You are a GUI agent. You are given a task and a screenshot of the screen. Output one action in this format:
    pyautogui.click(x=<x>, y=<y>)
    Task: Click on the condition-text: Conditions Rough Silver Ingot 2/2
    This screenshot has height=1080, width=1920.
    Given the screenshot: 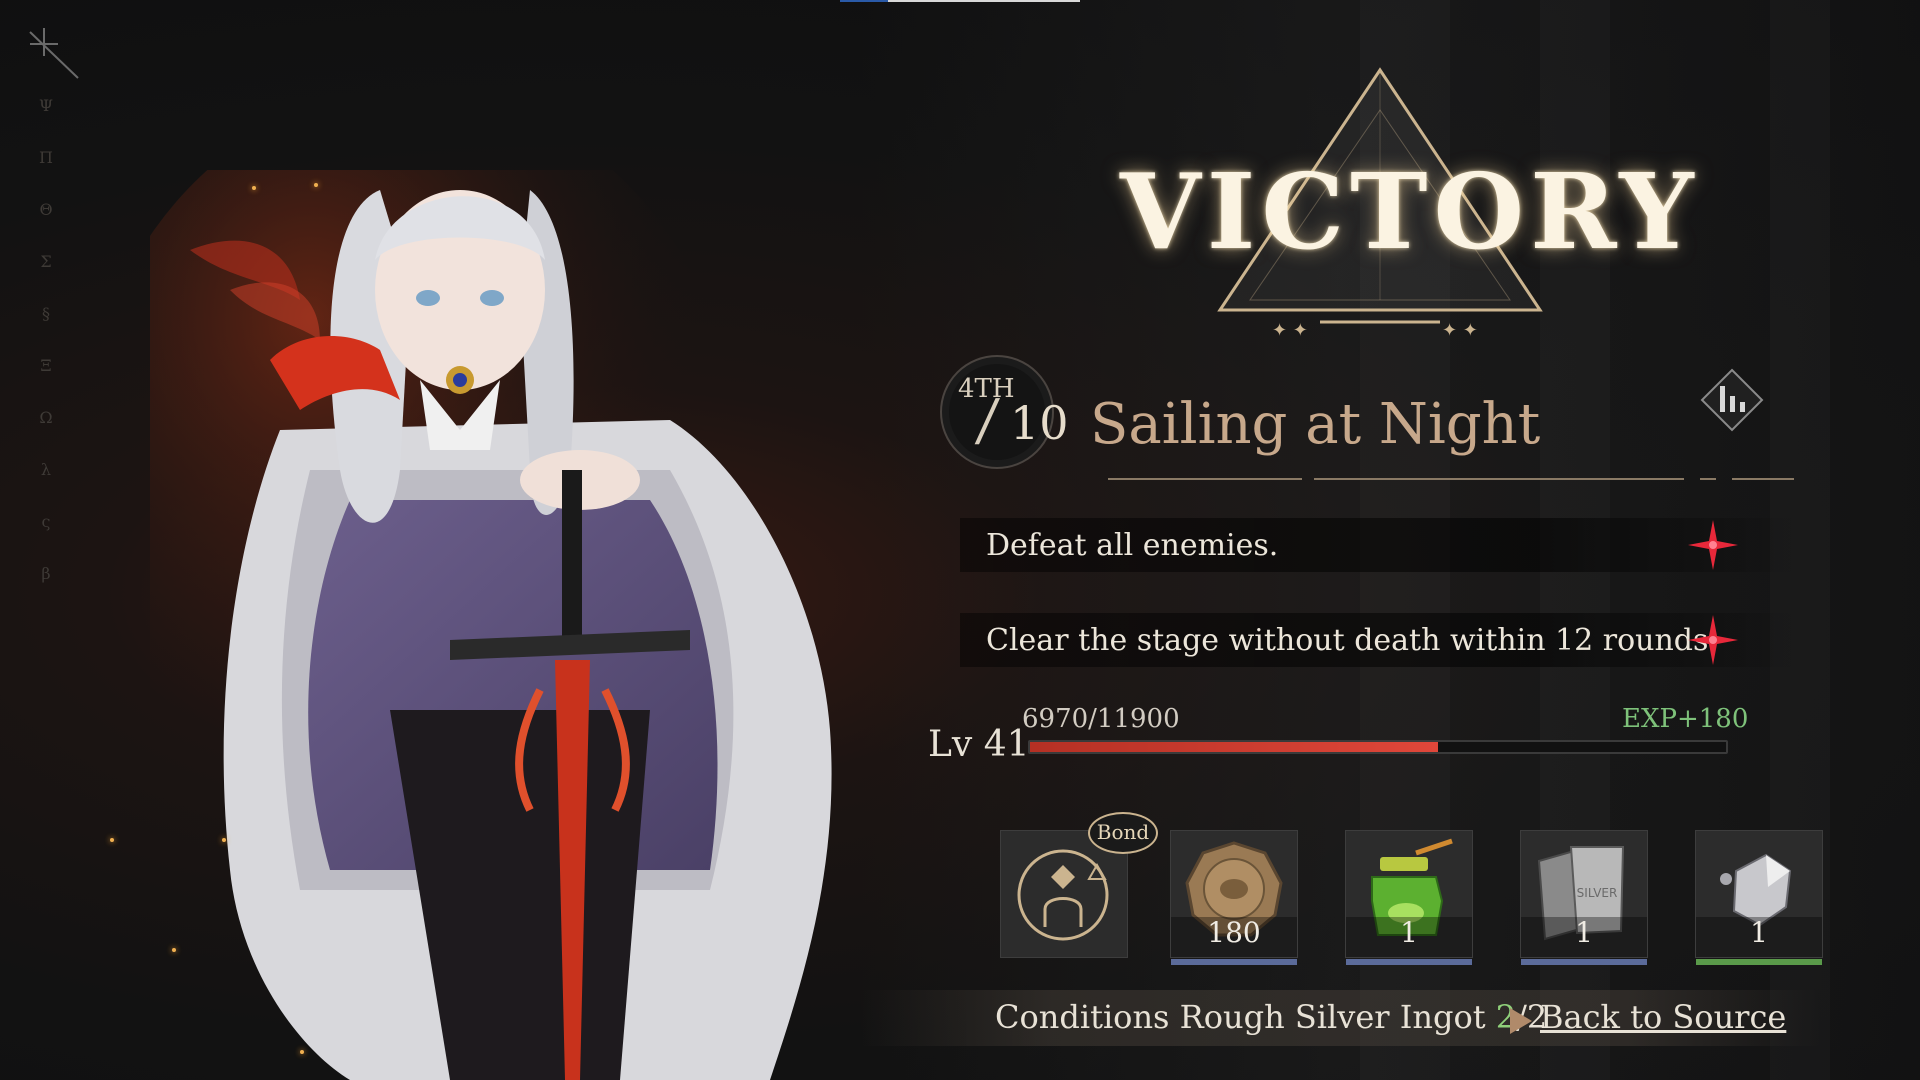 What is the action you would take?
    pyautogui.click(x=1271, y=1017)
    